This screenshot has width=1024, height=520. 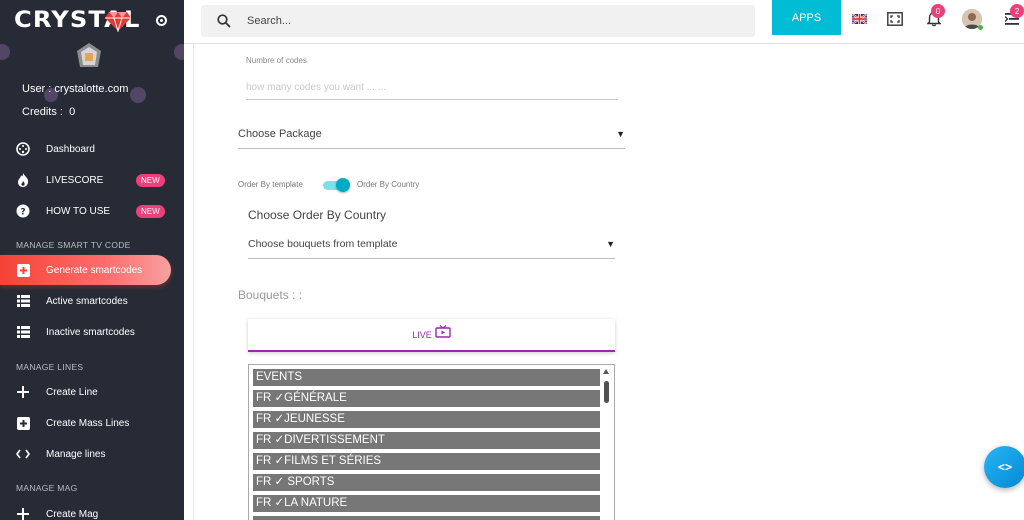 What do you see at coordinates (606, 371) in the screenshot?
I see `scroll-up-arrow-icon` at bounding box center [606, 371].